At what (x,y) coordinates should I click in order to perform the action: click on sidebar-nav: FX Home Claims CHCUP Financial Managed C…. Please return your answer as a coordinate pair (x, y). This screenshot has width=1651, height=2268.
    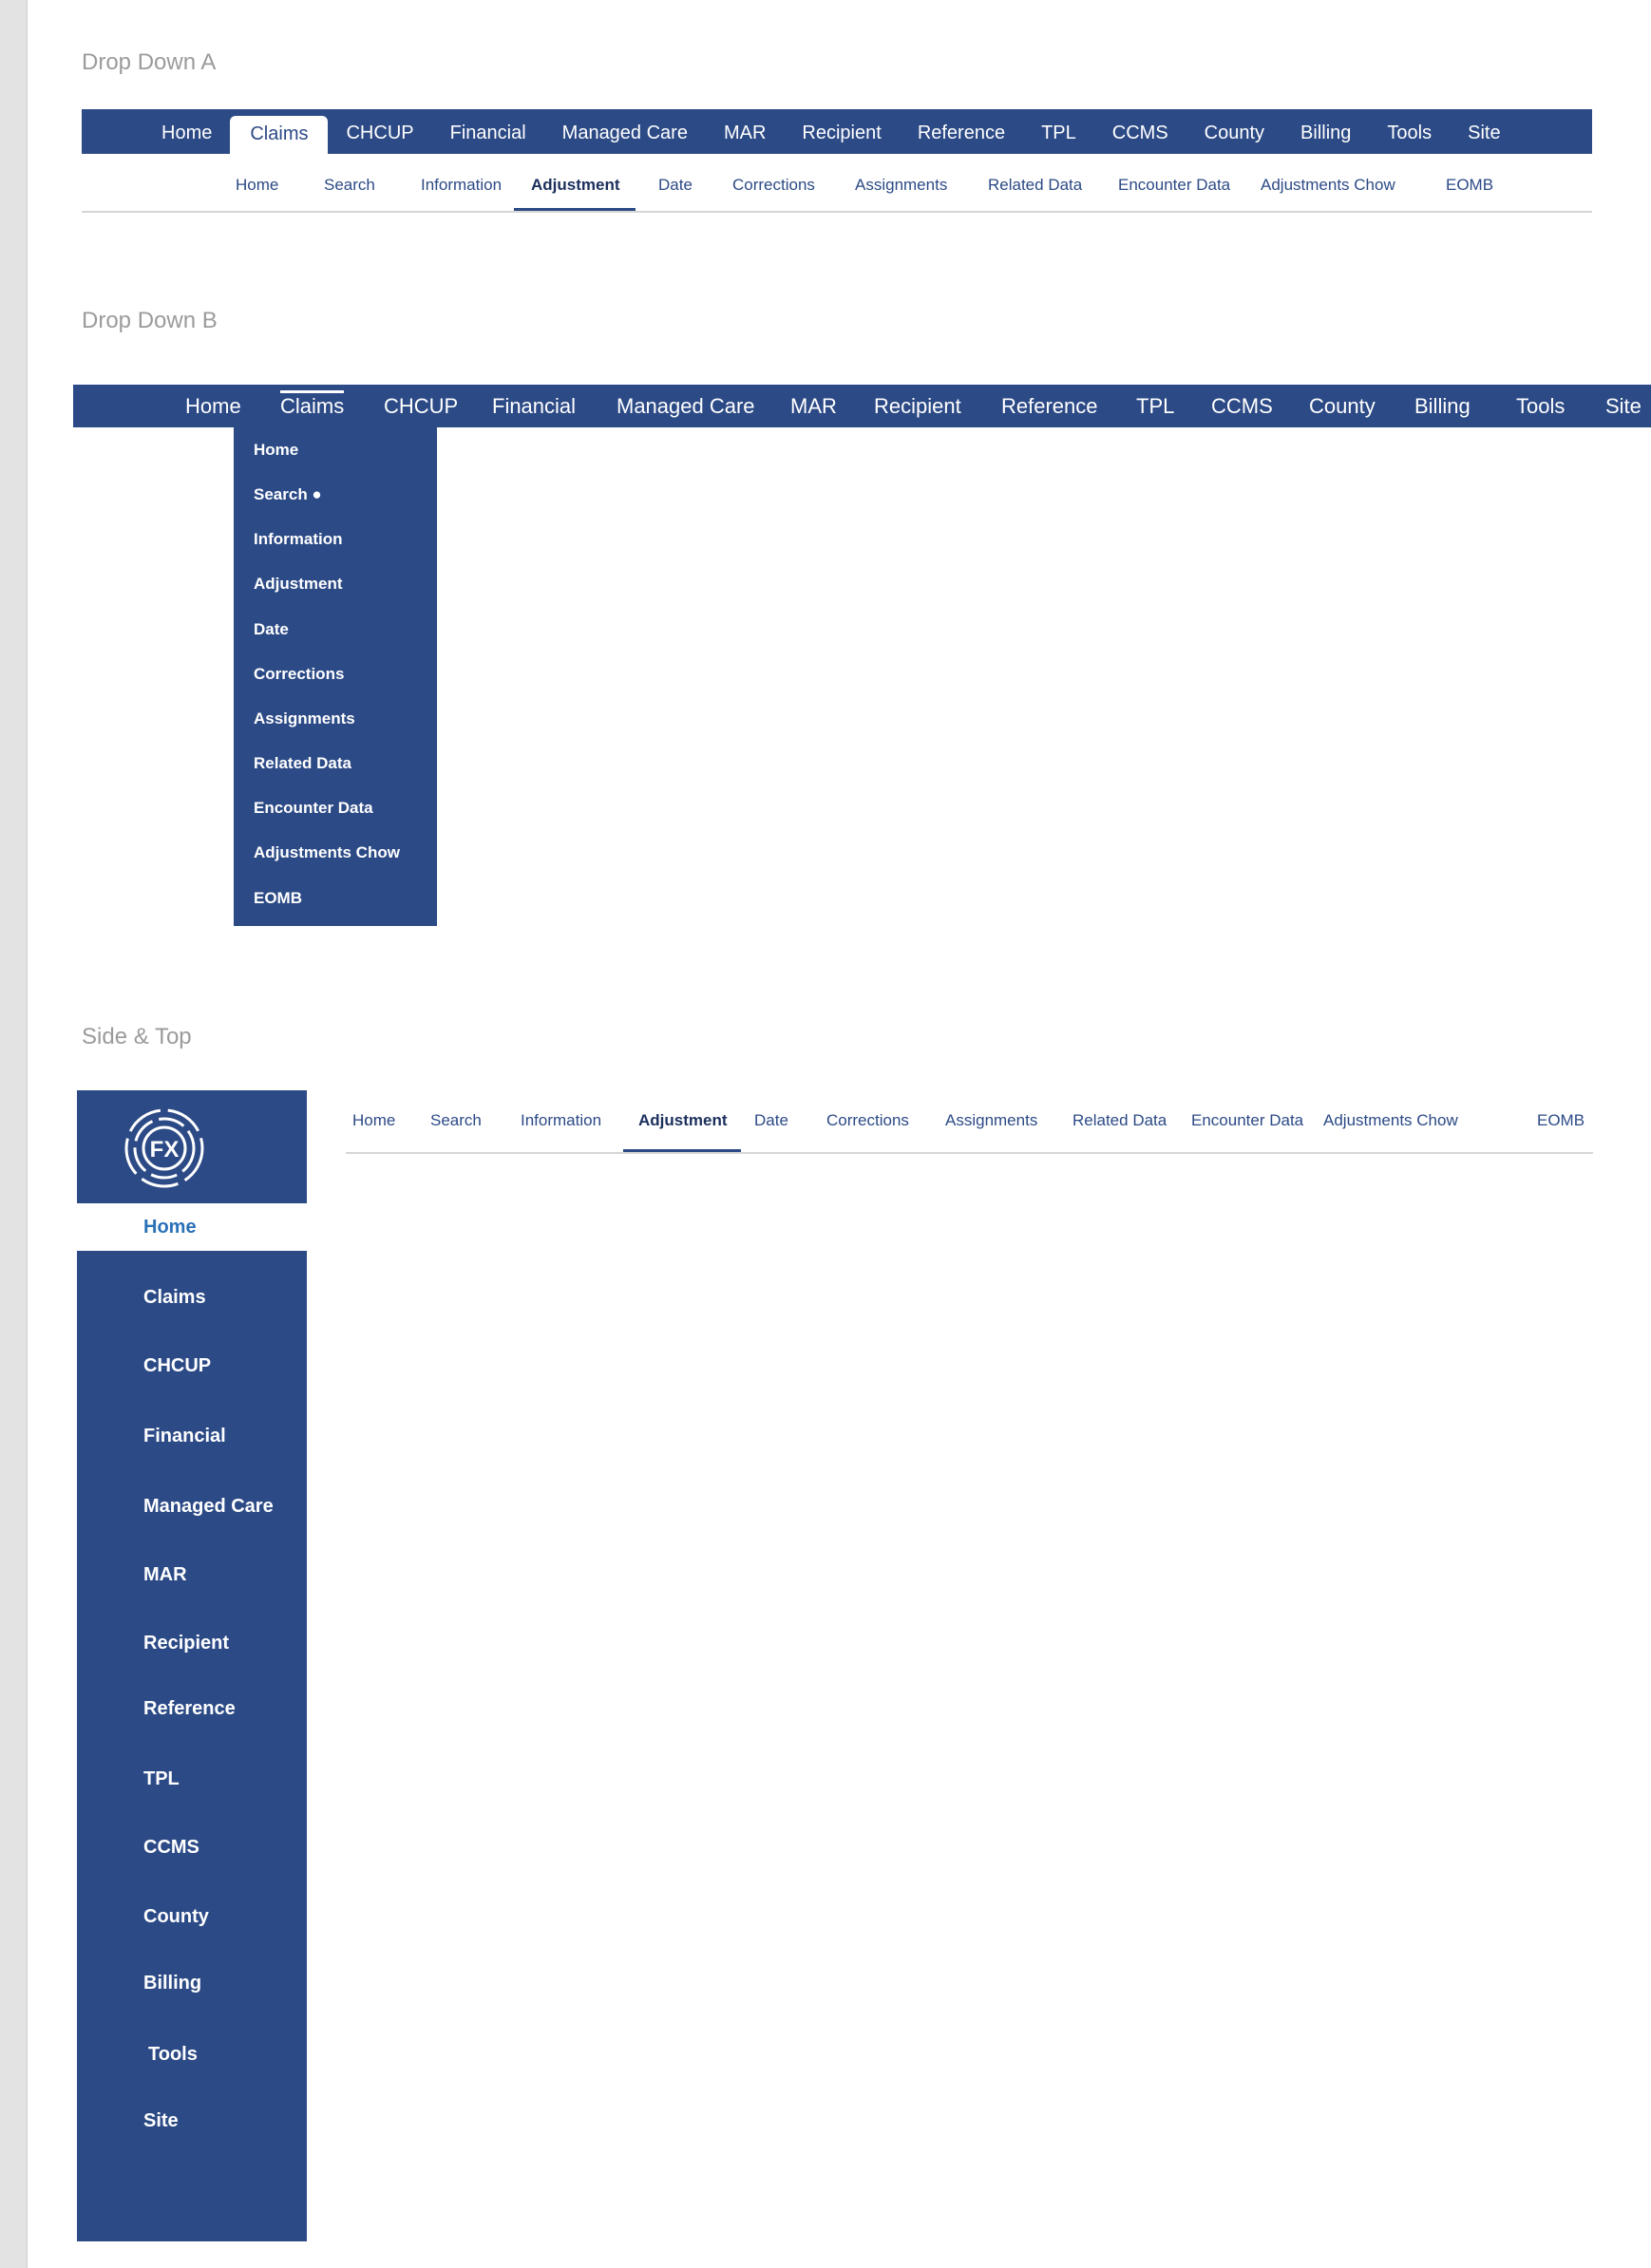
    Looking at the image, I should click on (192, 1666).